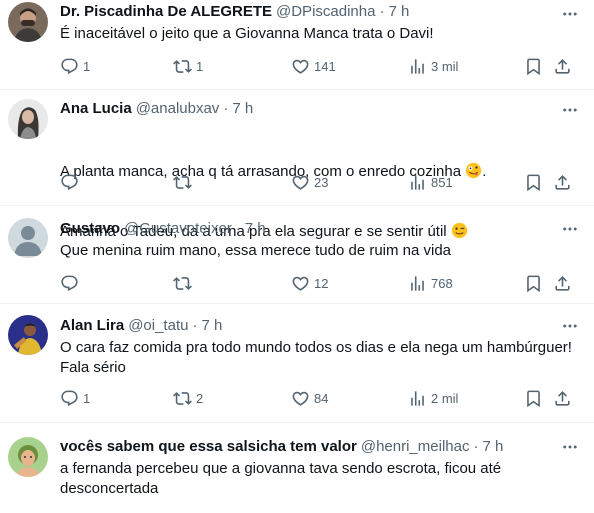  I want to click on retweet-button: 1, so click(188, 66).